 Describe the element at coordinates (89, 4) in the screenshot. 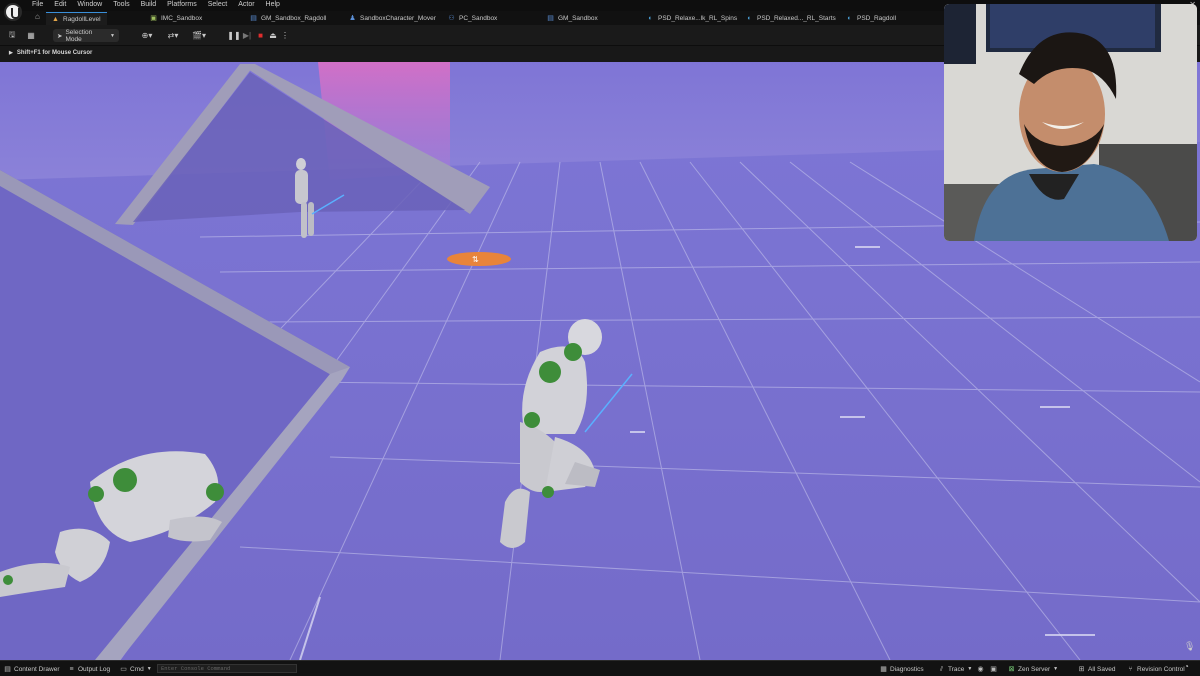

I see `menu-window: Window` at that location.